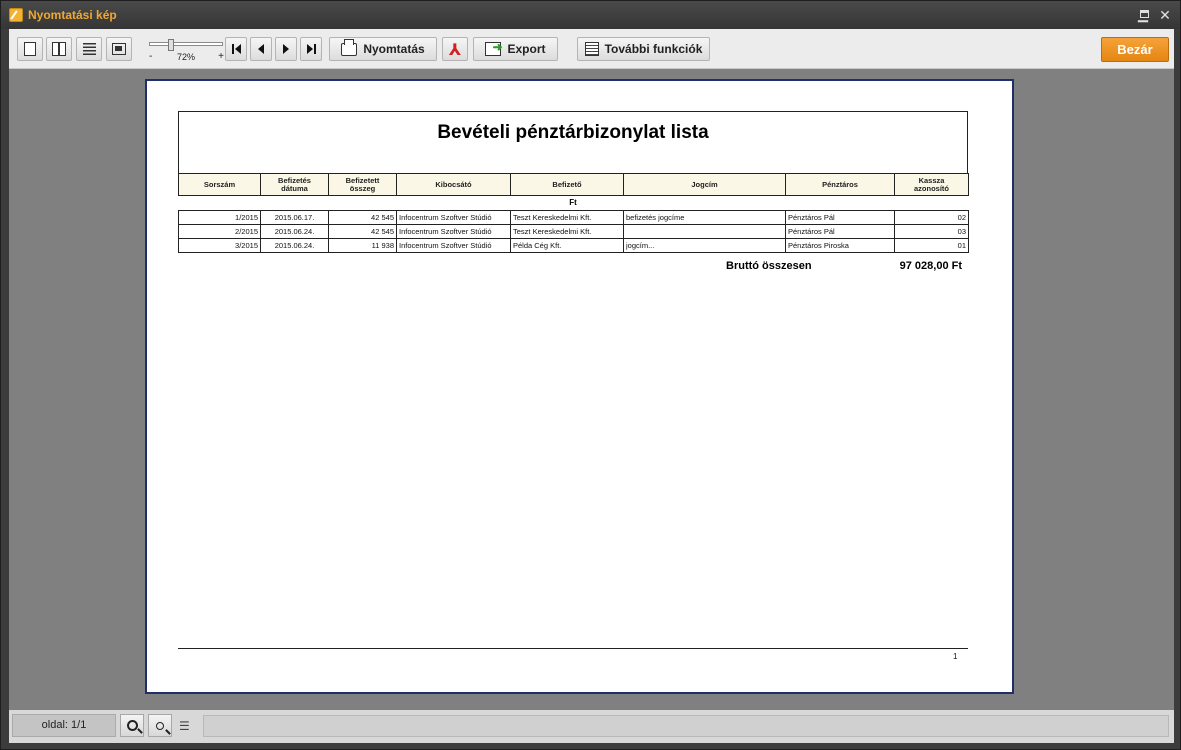  Describe the element at coordinates (526, 49) in the screenshot. I see `export-button-label: Export` at that location.